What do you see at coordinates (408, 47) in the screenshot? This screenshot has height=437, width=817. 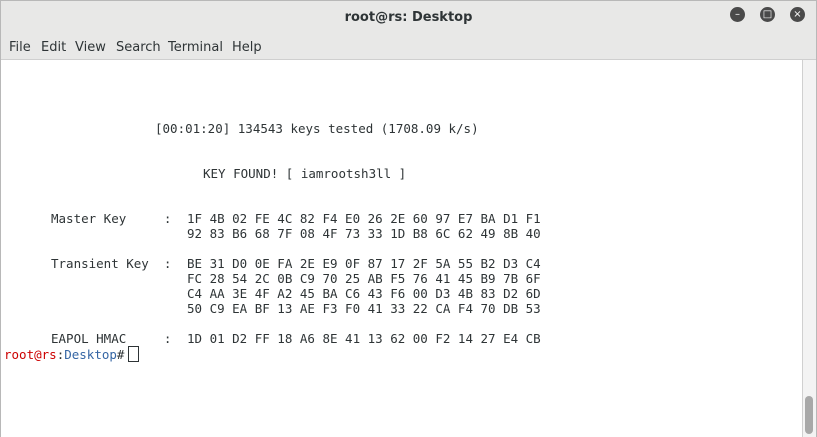 I see `menu-bar: File Edit View Search Terminal Help` at bounding box center [408, 47].